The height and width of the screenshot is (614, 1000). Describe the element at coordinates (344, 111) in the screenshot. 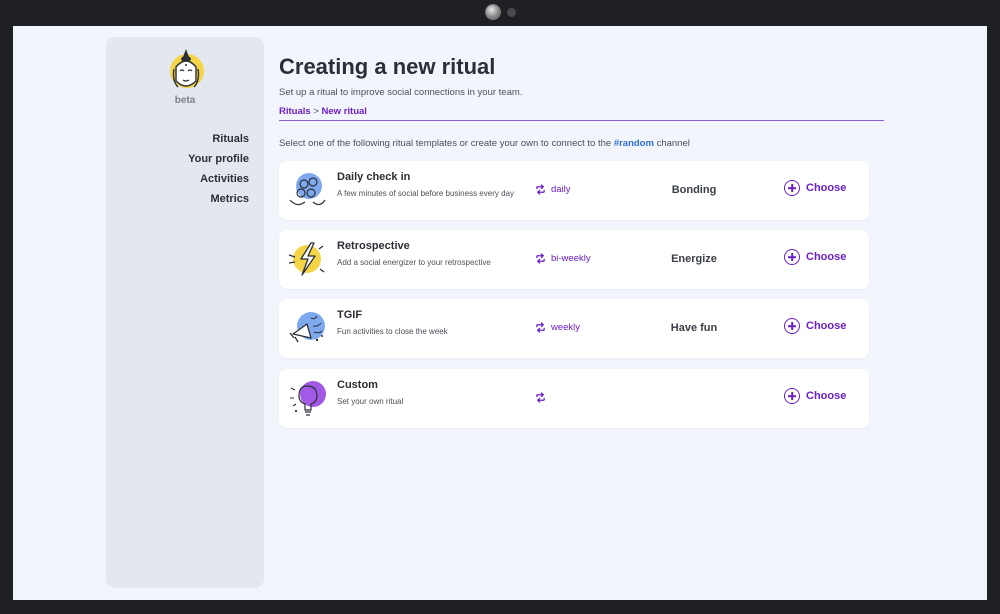

I see `breadcrumb-current: New ritual` at that location.